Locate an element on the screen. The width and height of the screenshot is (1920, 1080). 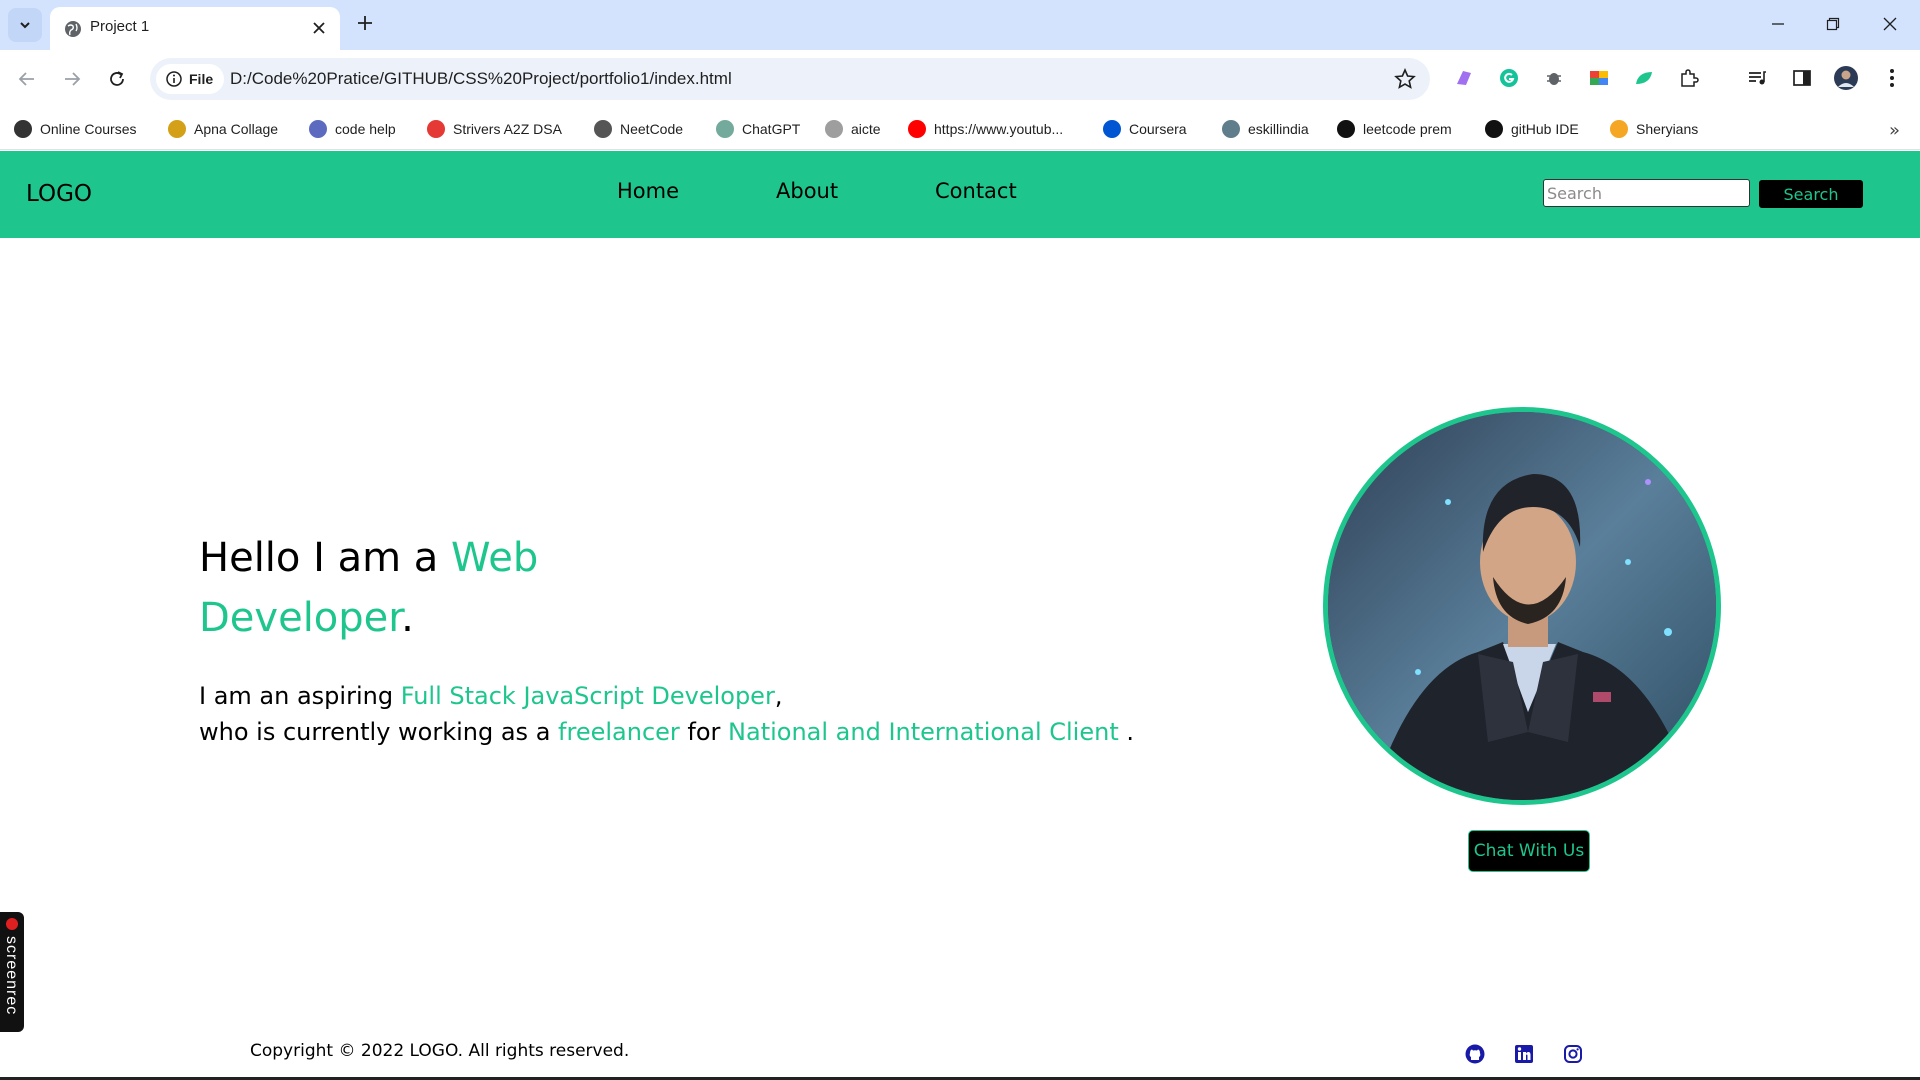
site-navbar: LOGO Home About Contact Search is located at coordinates (960, 194).